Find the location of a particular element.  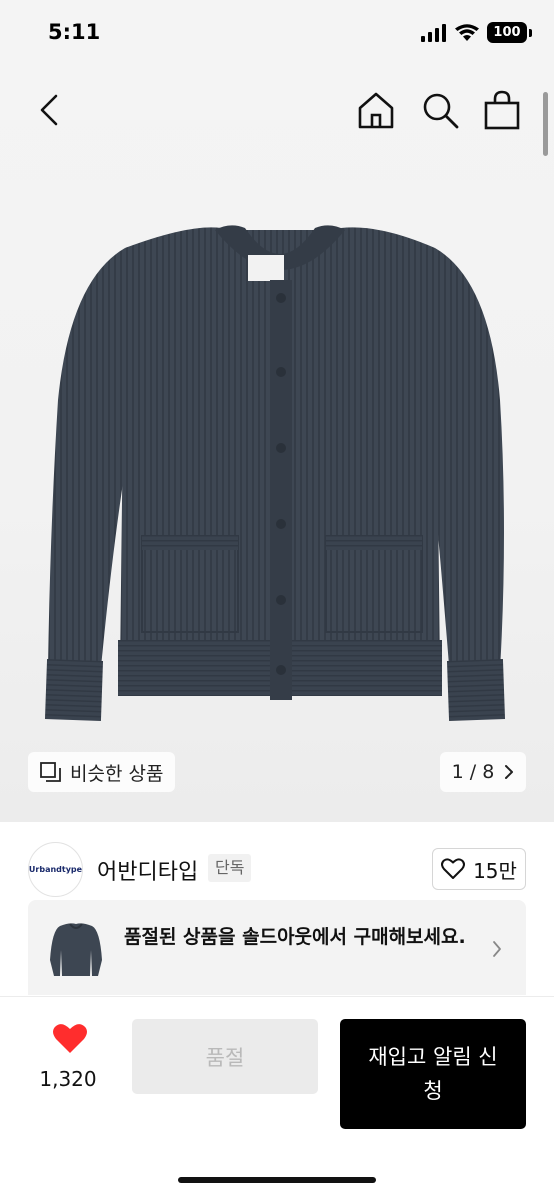

brand-name: 어반디타입 is located at coordinates (147, 870).